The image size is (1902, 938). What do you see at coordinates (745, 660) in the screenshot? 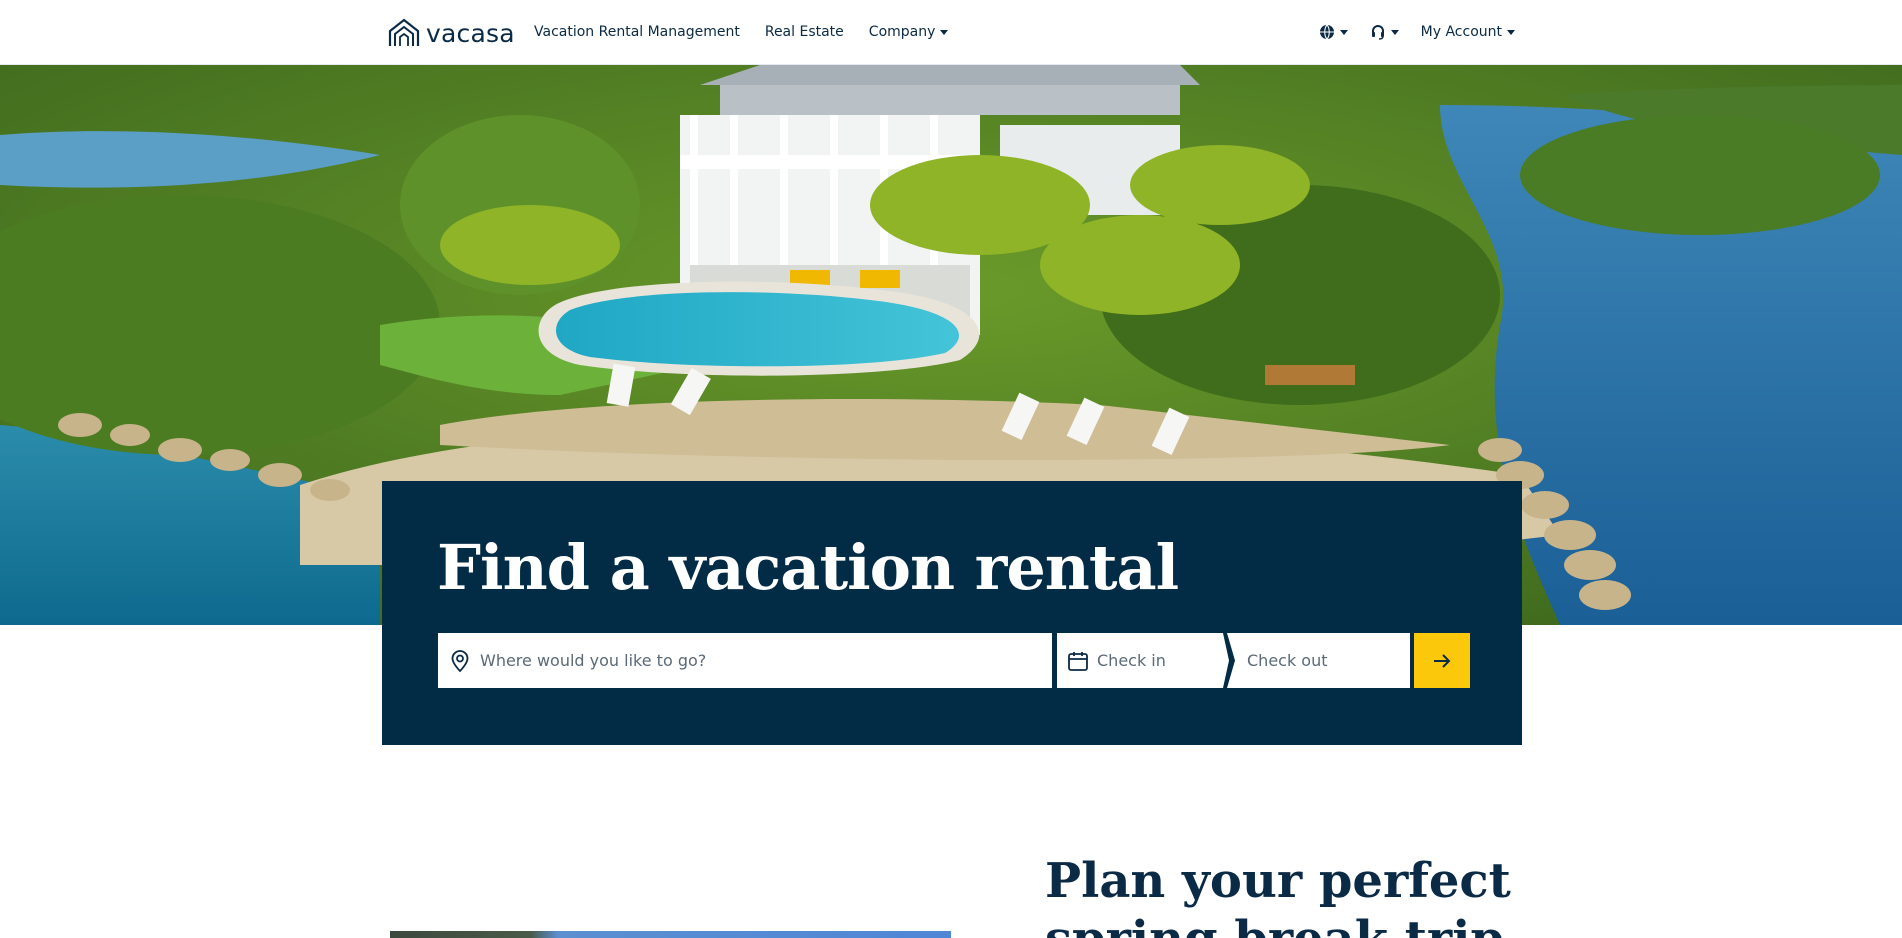
I see `destination-input: Where would you like to go?` at bounding box center [745, 660].